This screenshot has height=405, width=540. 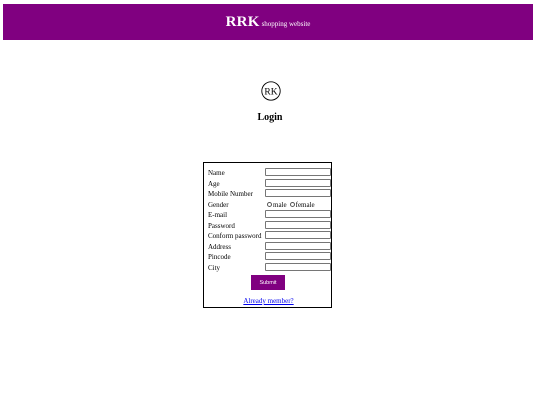 I want to click on rrk-logo-icon: RK, so click(x=271, y=91).